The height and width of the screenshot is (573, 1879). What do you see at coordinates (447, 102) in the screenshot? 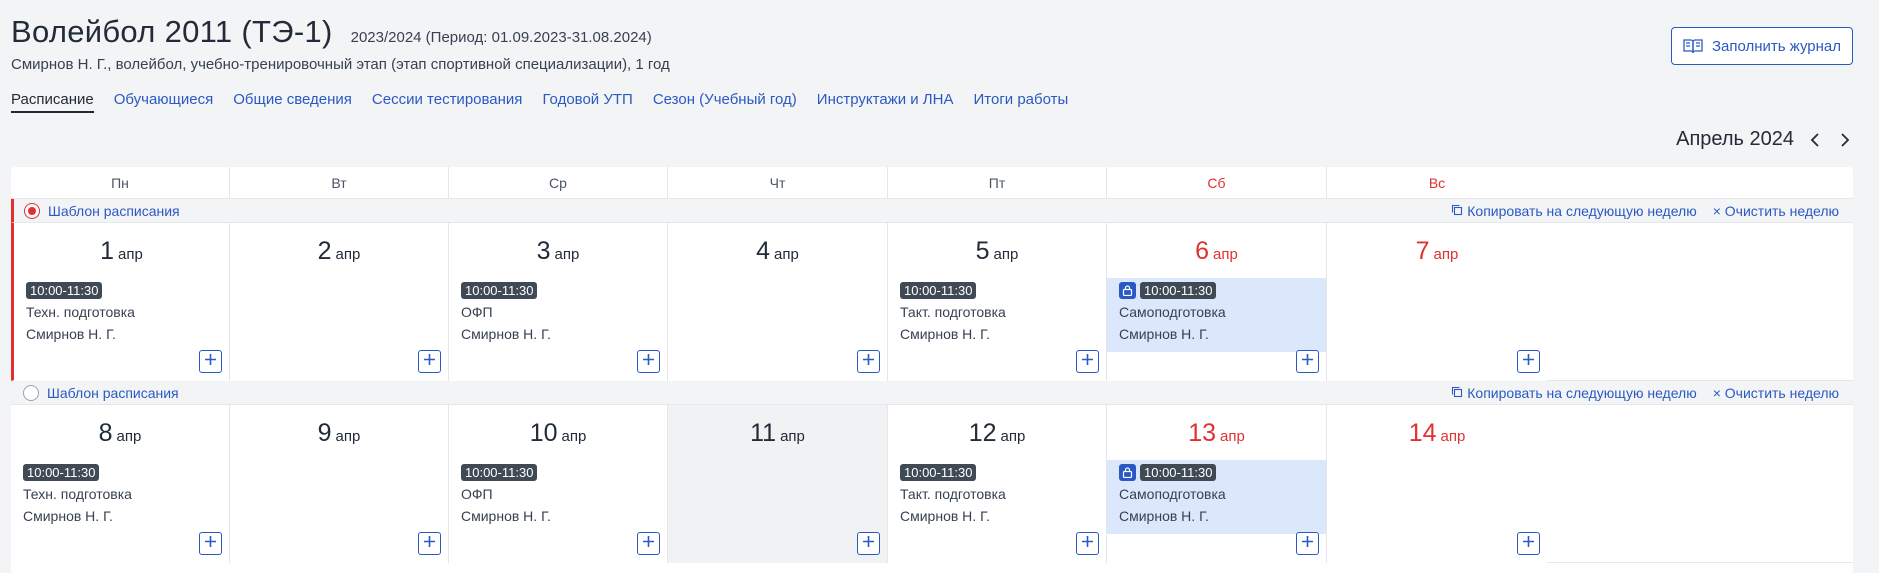
I see `tab-4: Сессии тестирования` at bounding box center [447, 102].